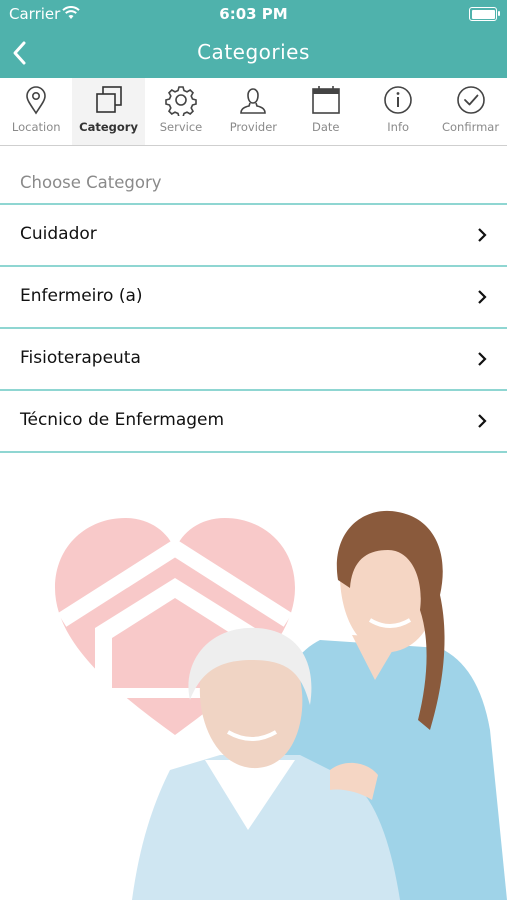  Describe the element at coordinates (58, 234) in the screenshot. I see `category-label: Cuidador` at that location.